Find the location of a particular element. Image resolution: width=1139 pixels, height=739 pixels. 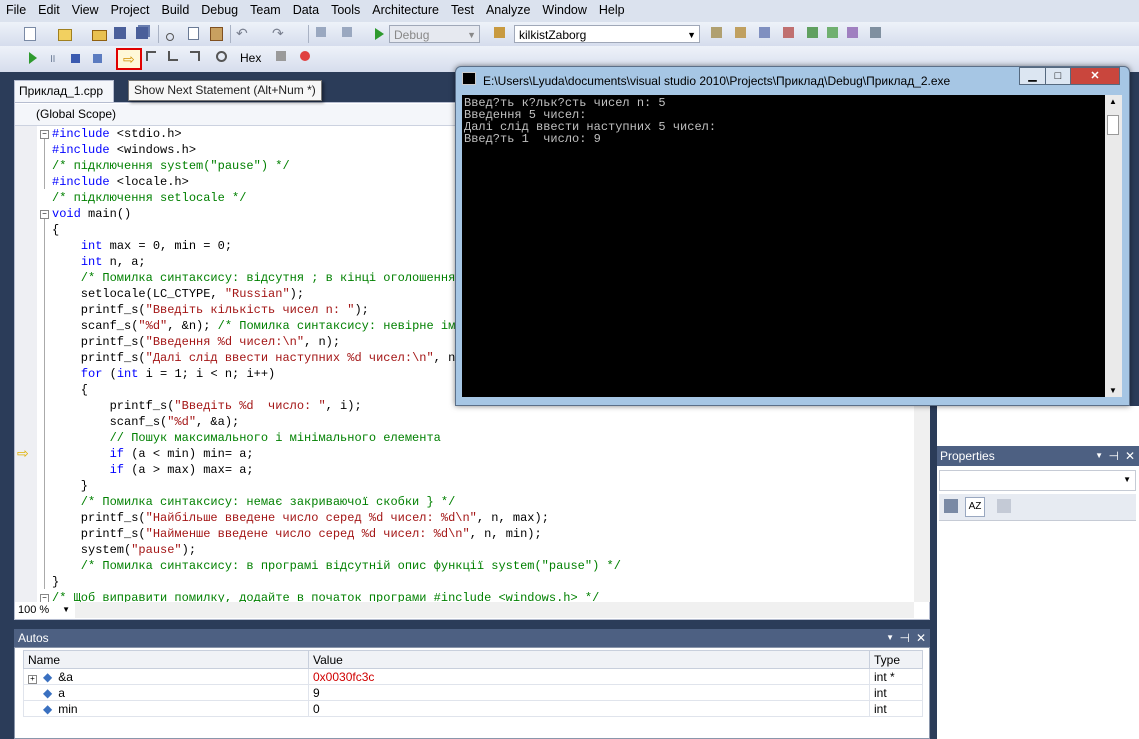

threads-button is located at coordinates (283, 58).